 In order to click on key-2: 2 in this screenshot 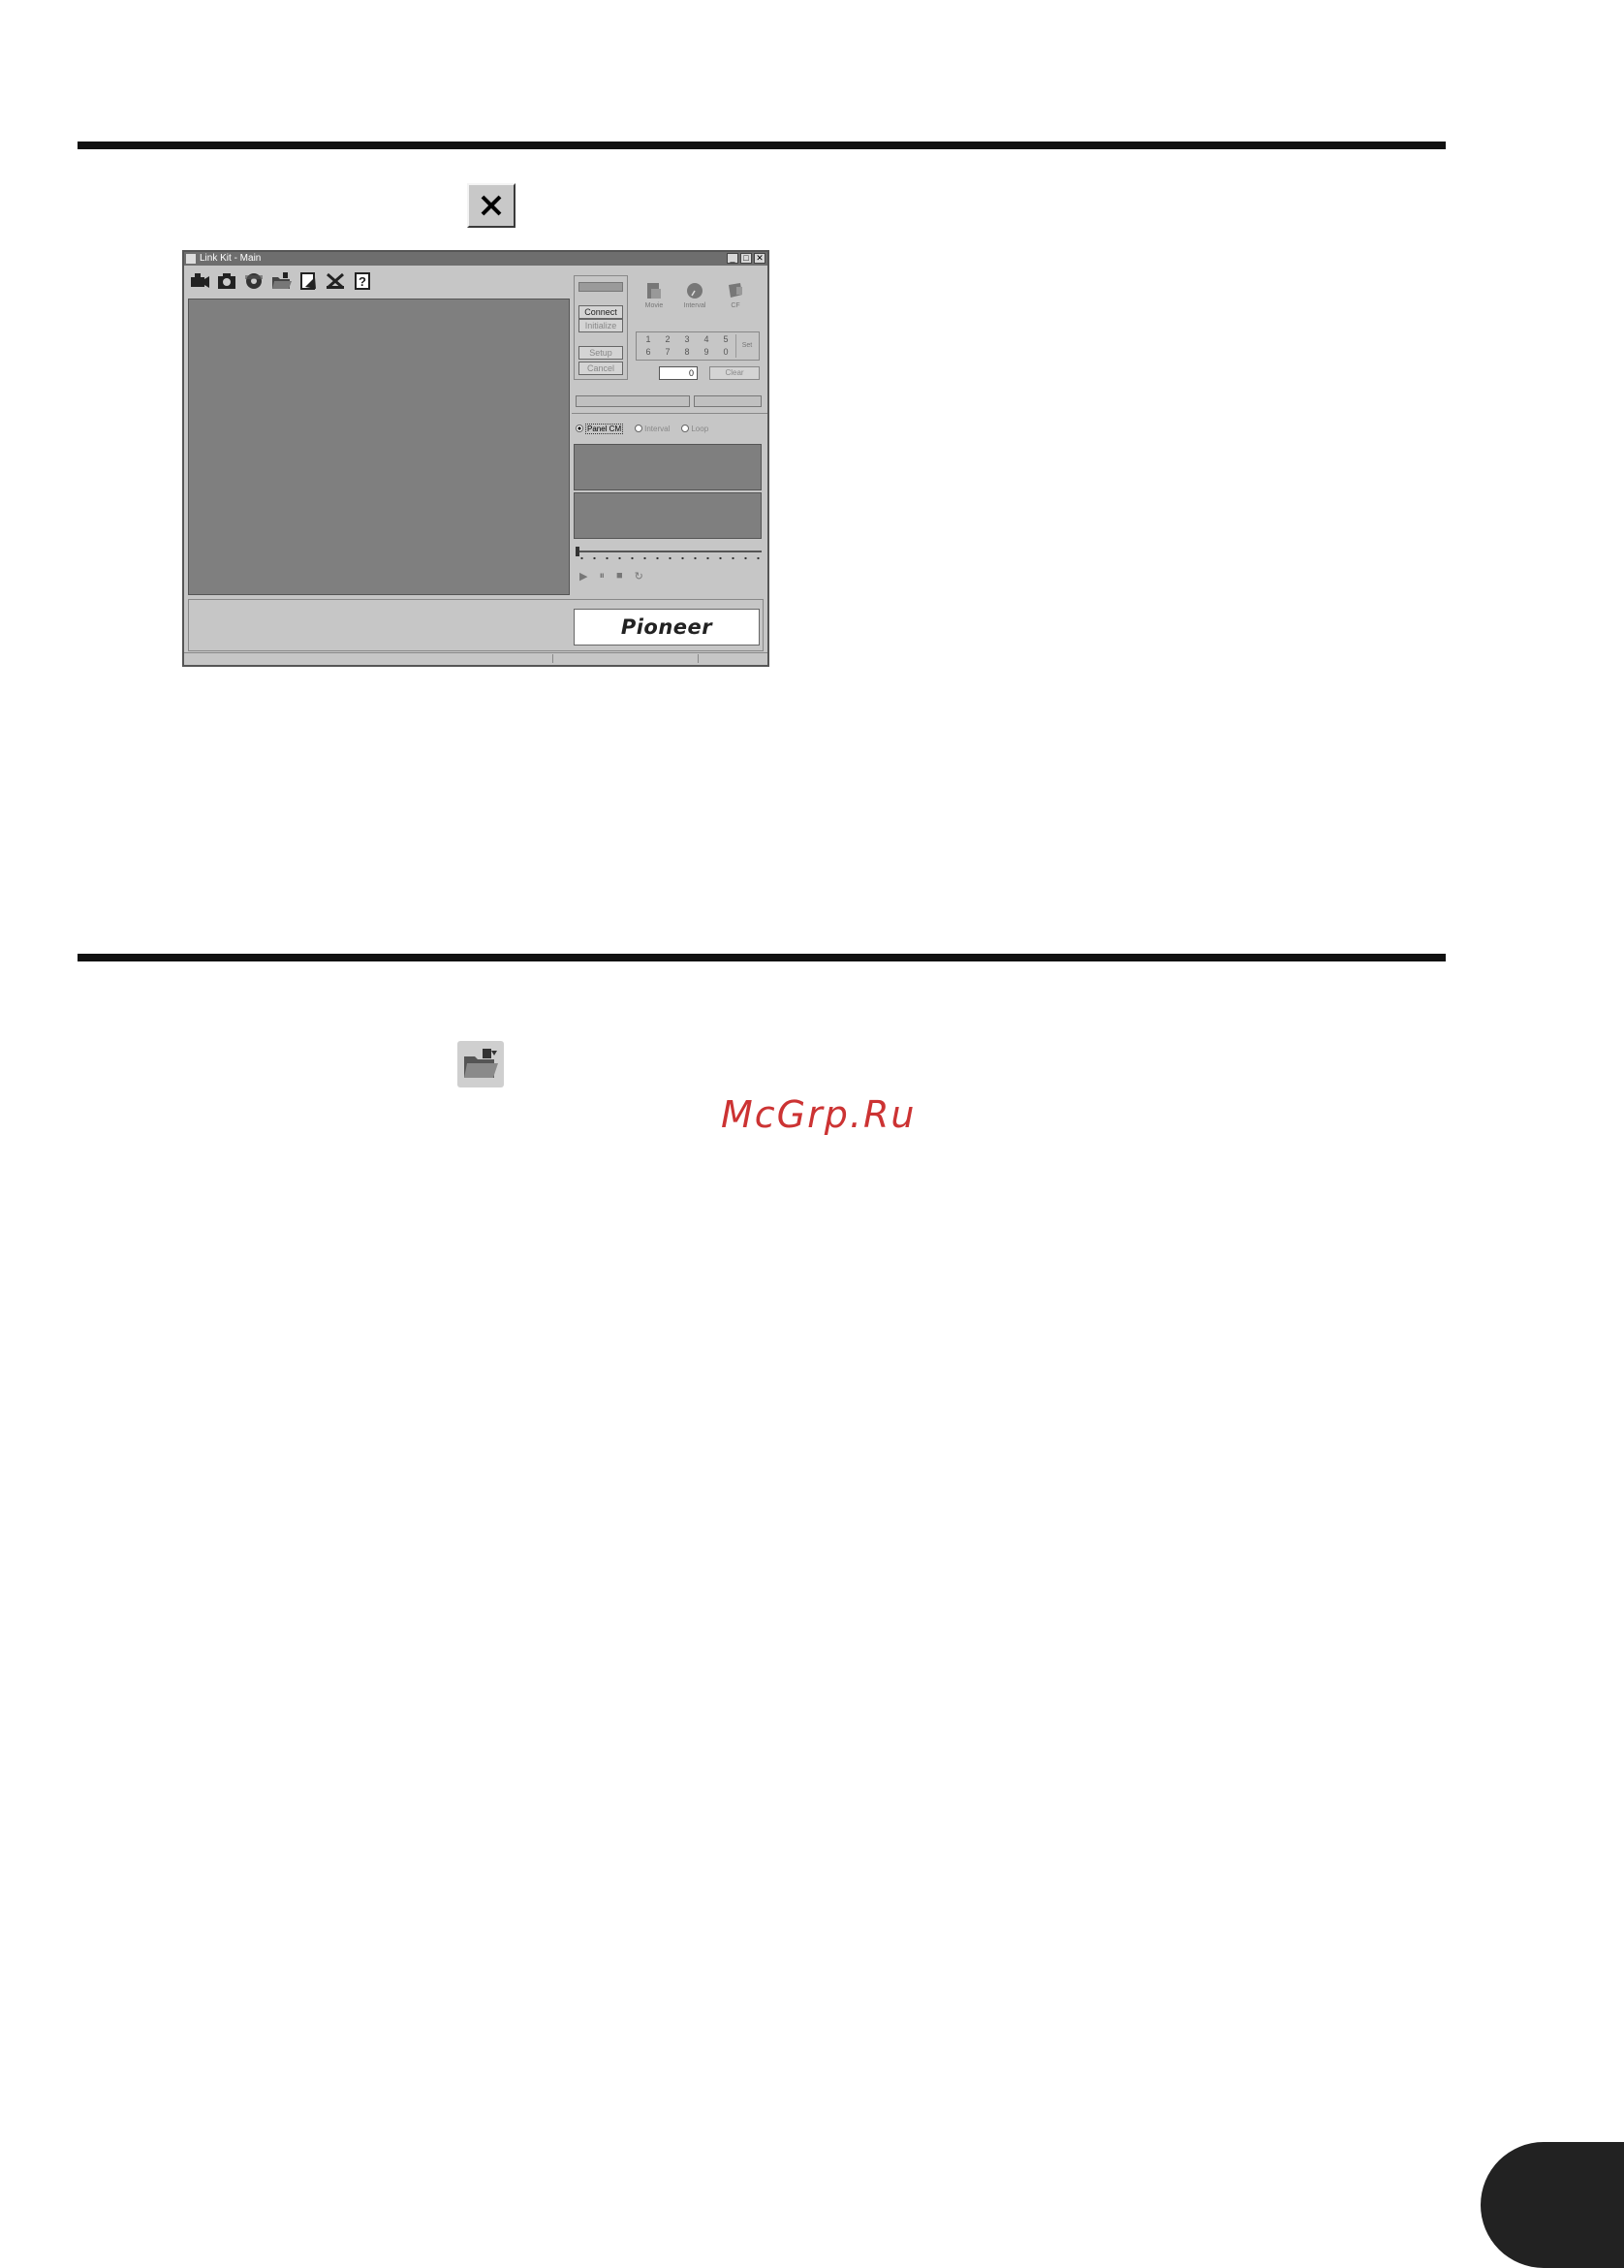, I will do `click(667, 340)`.